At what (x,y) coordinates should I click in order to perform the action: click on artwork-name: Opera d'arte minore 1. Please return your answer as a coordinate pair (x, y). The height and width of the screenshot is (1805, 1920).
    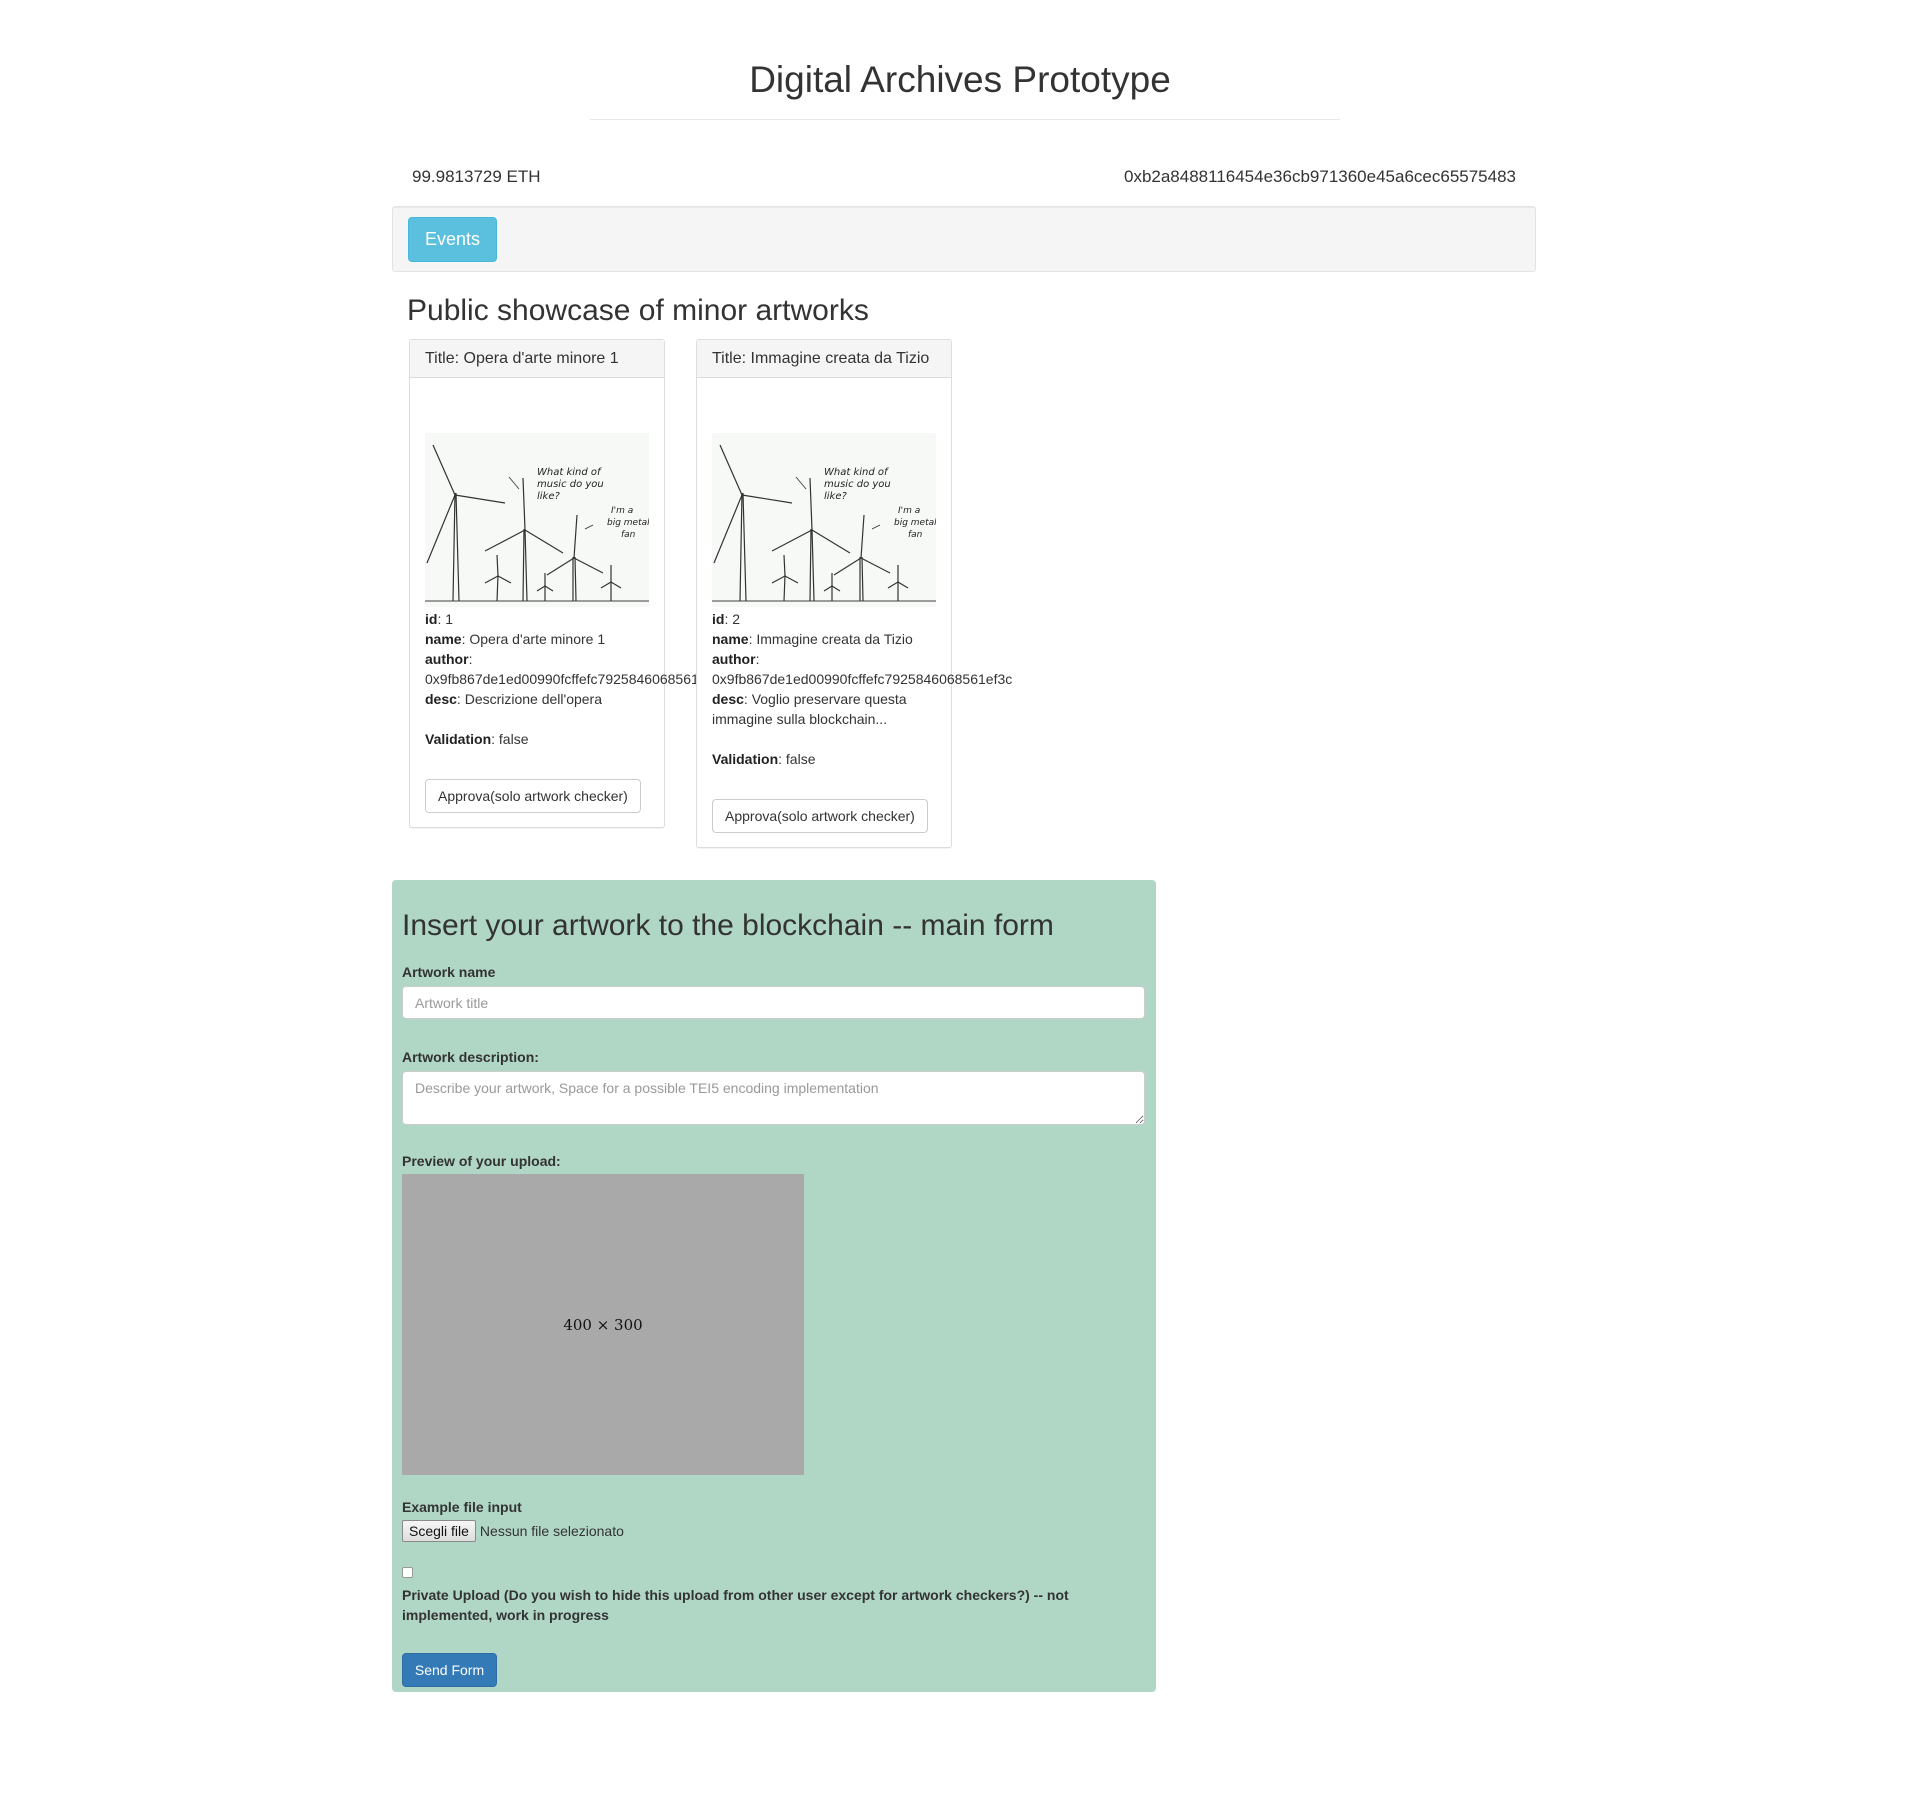
    Looking at the image, I should click on (537, 639).